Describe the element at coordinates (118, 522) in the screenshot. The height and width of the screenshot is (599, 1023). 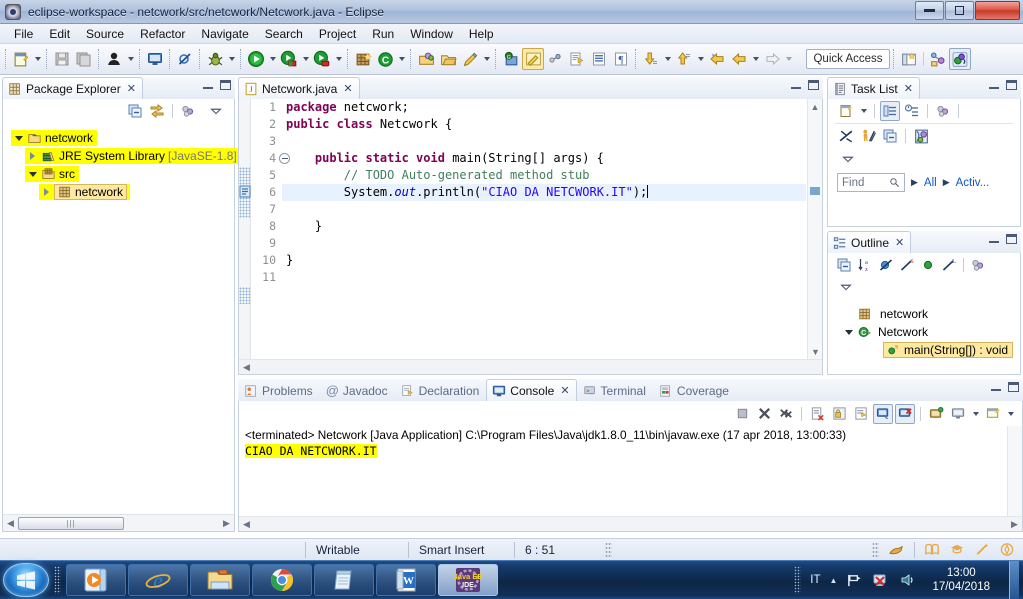
I see `package-explorer-hscrollbar: ◀ ||| ▶` at that location.